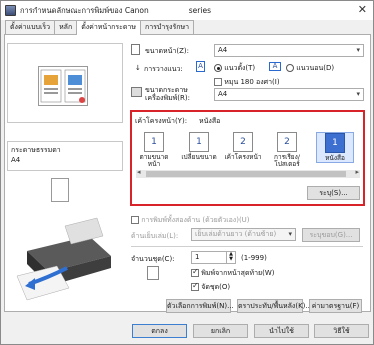 This screenshot has height=345, width=374. What do you see at coordinates (289, 50) in the screenshot?
I see `page-size-select: A4 ▾` at bounding box center [289, 50].